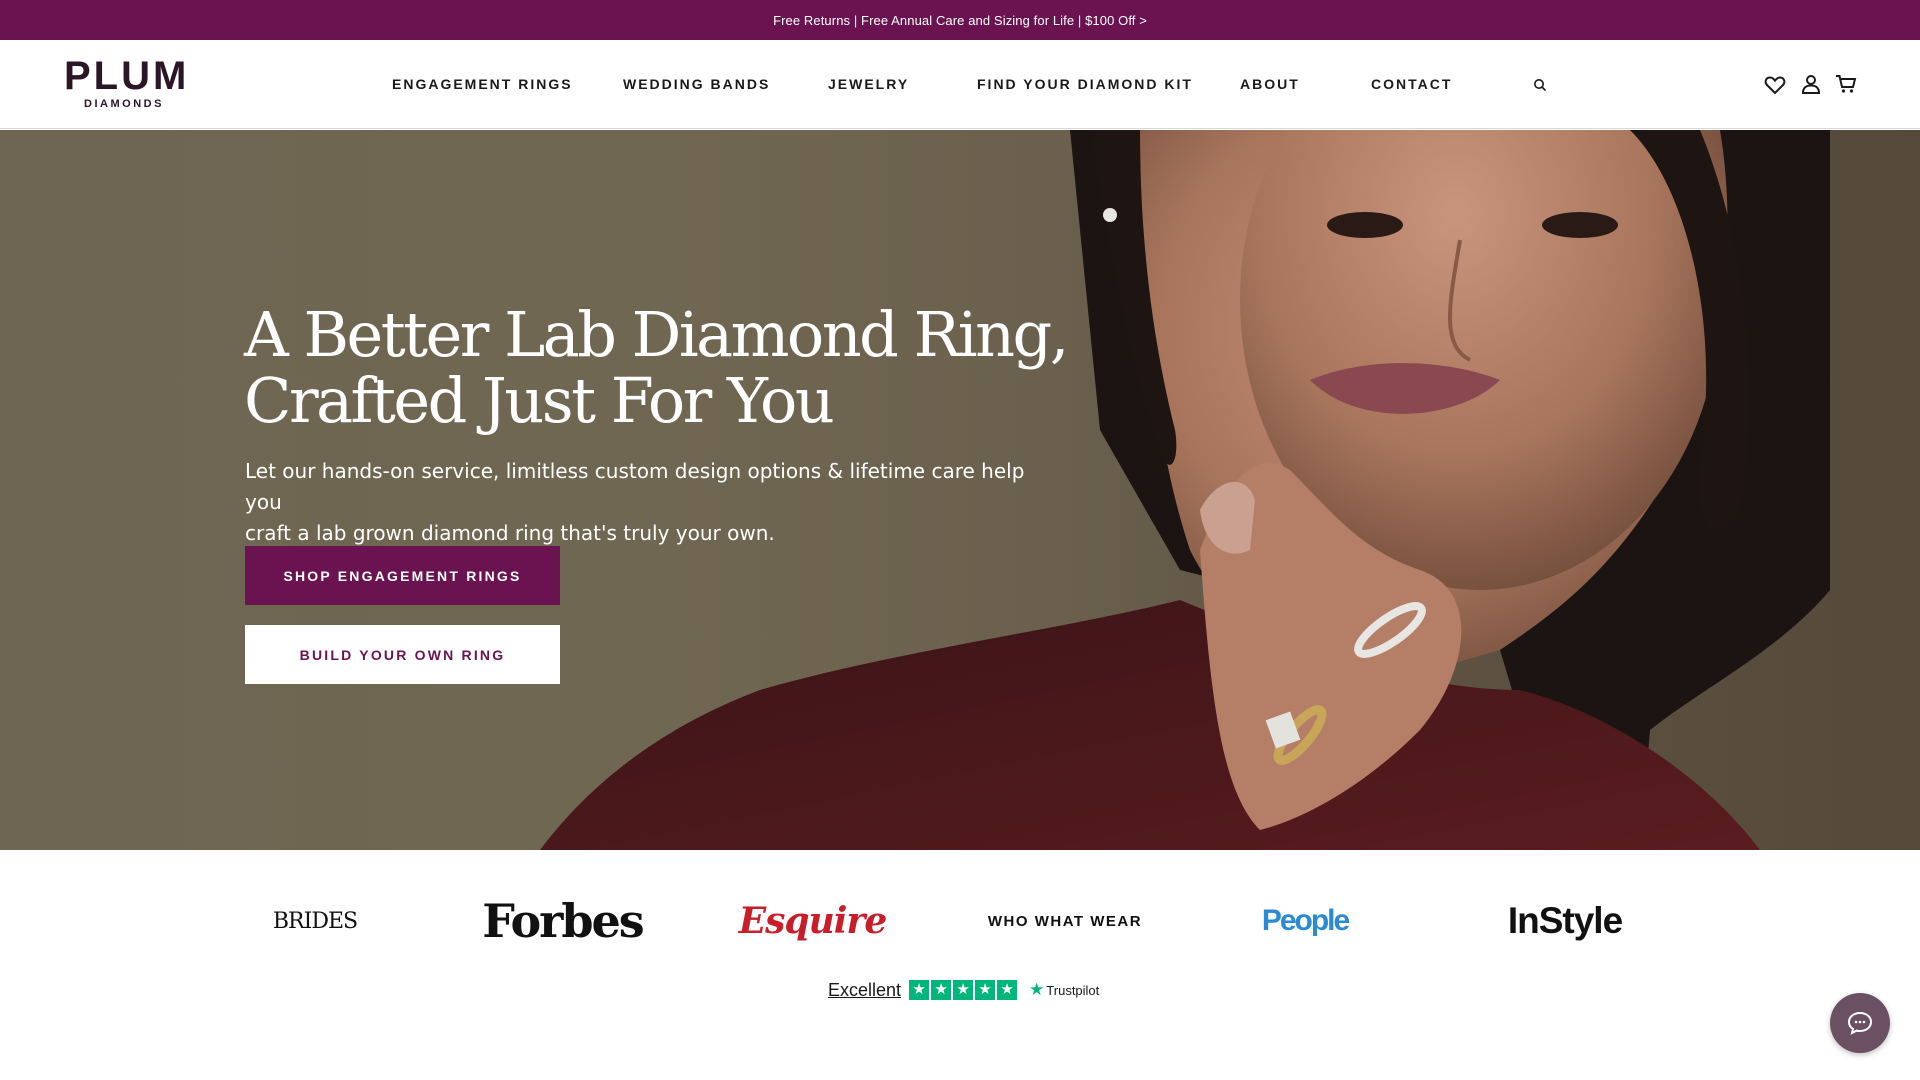 The image size is (1920, 1080). I want to click on nav-jewelry: JEWELRY, so click(868, 84).